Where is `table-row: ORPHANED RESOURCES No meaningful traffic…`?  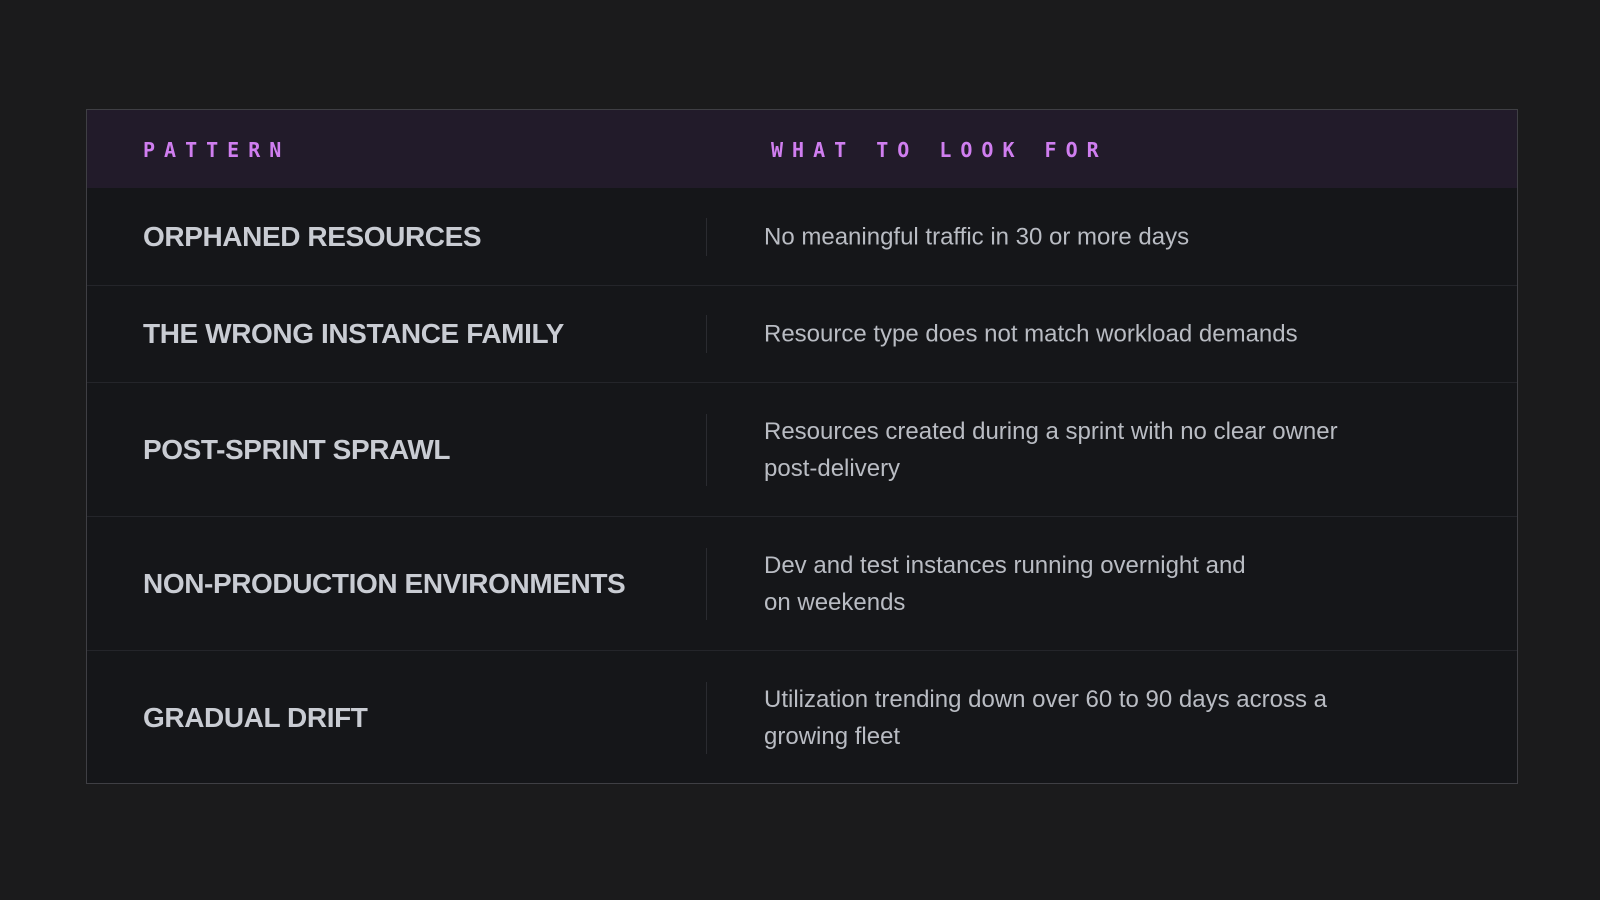 table-row: ORPHANED RESOURCES No meaningful traffic… is located at coordinates (802, 236).